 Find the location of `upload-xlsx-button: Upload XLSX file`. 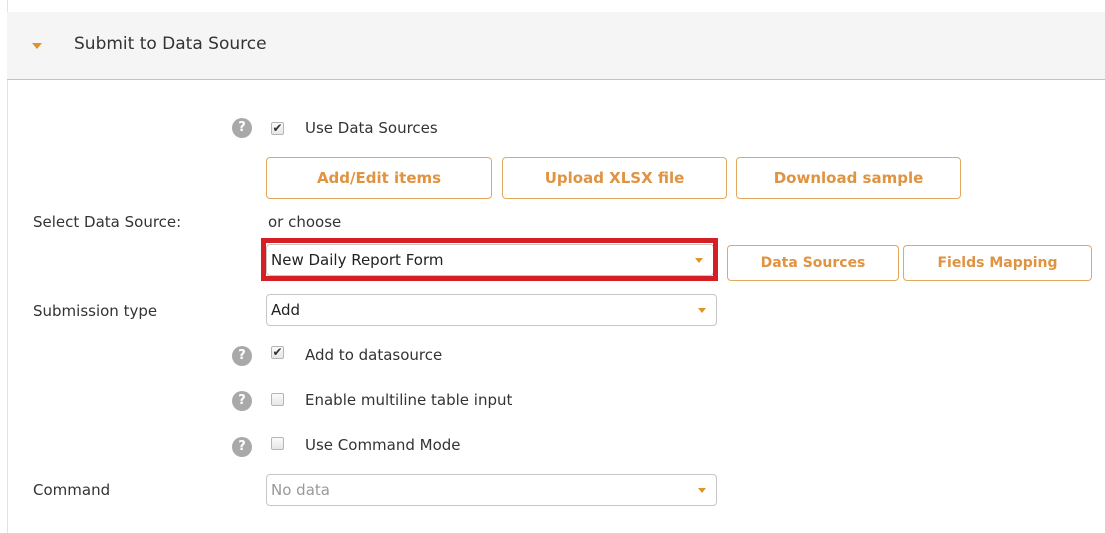

upload-xlsx-button: Upload XLSX file is located at coordinates (614, 178).